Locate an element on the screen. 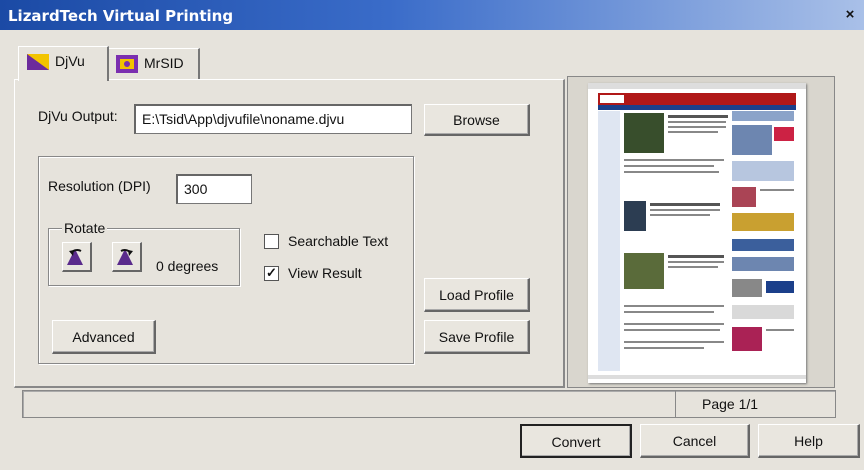  close-icon: × is located at coordinates (850, 15).